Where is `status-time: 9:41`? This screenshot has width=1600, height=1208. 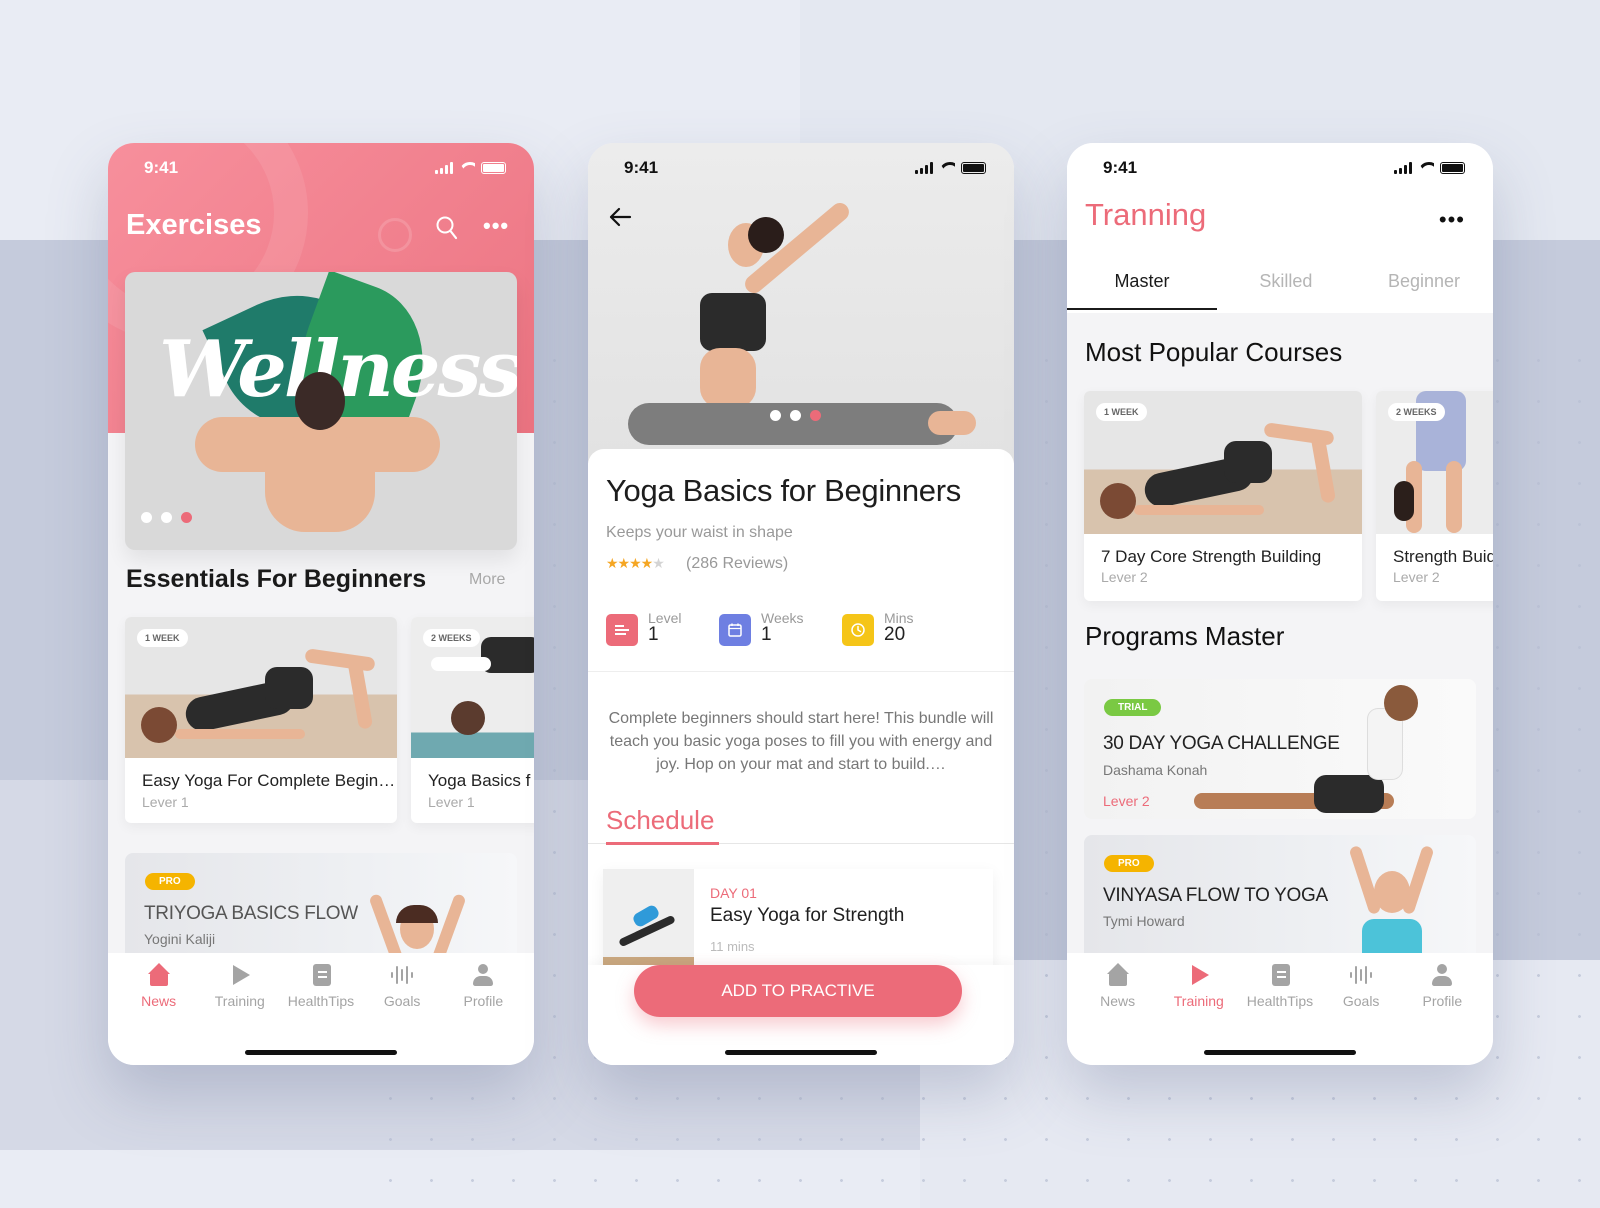 status-time: 9:41 is located at coordinates (641, 167).